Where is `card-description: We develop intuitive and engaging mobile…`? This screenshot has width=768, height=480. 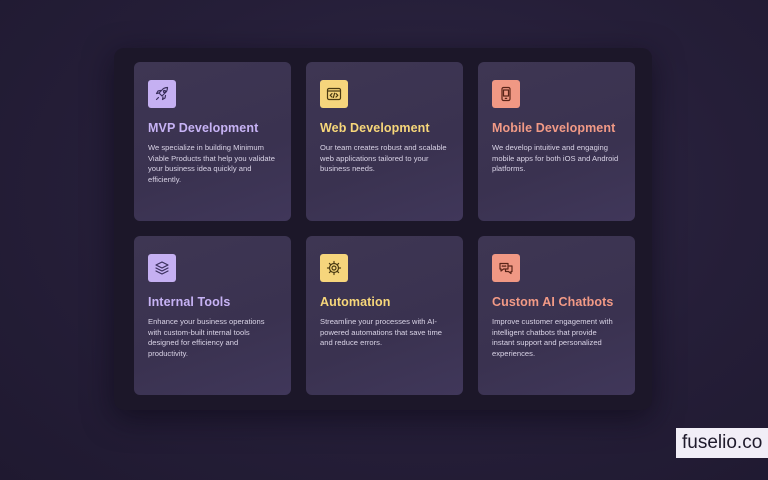
card-description: We develop intuitive and engaging mobile… is located at coordinates (555, 158).